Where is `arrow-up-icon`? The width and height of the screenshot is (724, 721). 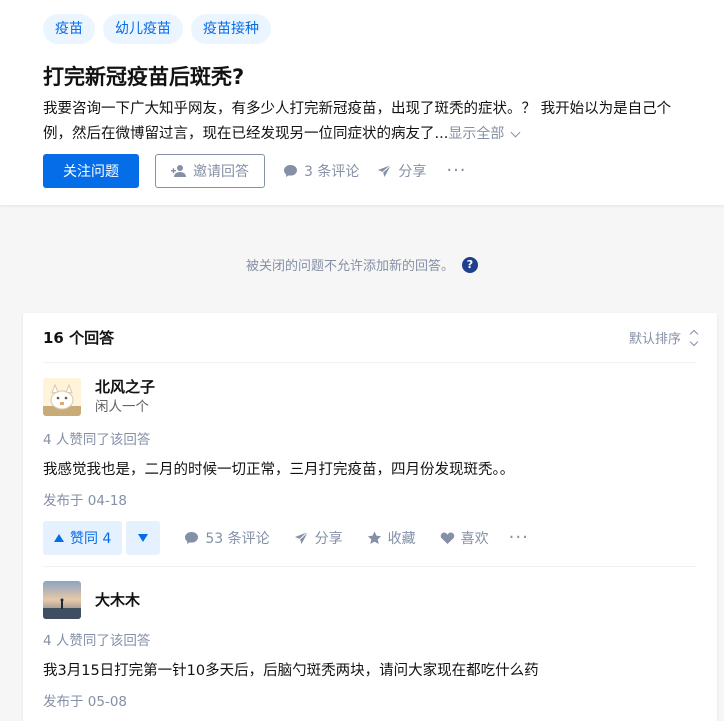
arrow-up-icon is located at coordinates (59, 538).